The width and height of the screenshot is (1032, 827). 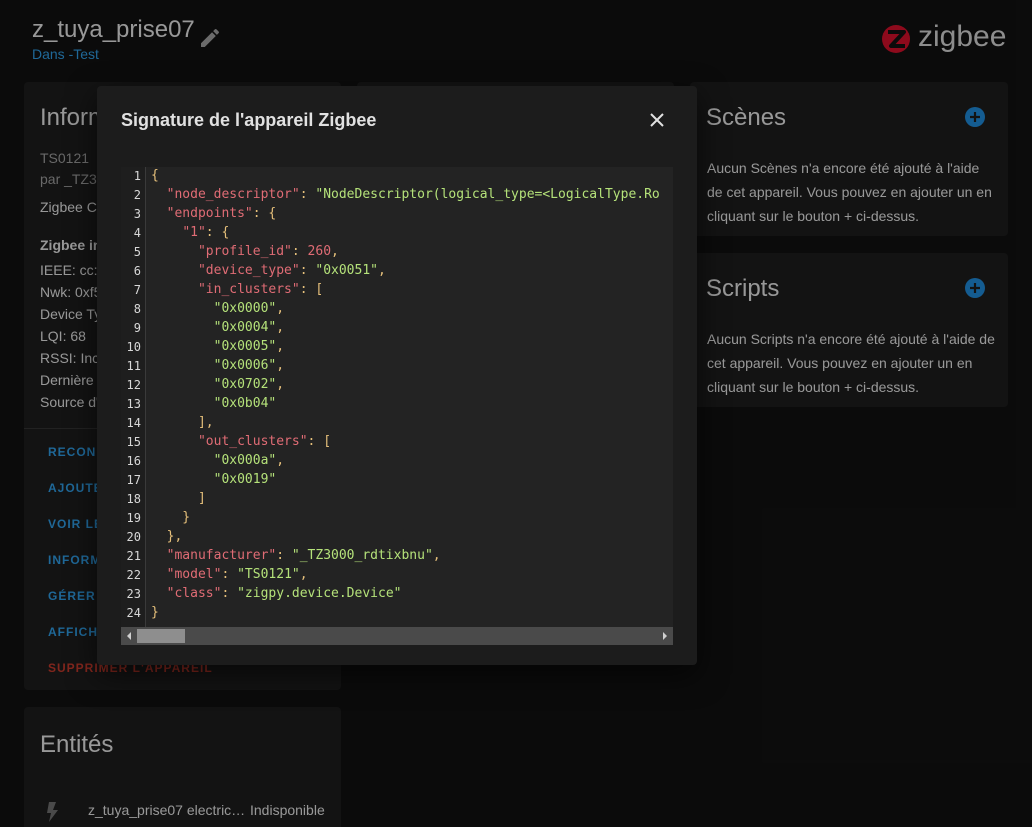 What do you see at coordinates (665, 636) in the screenshot?
I see `scroll-right-icon` at bounding box center [665, 636].